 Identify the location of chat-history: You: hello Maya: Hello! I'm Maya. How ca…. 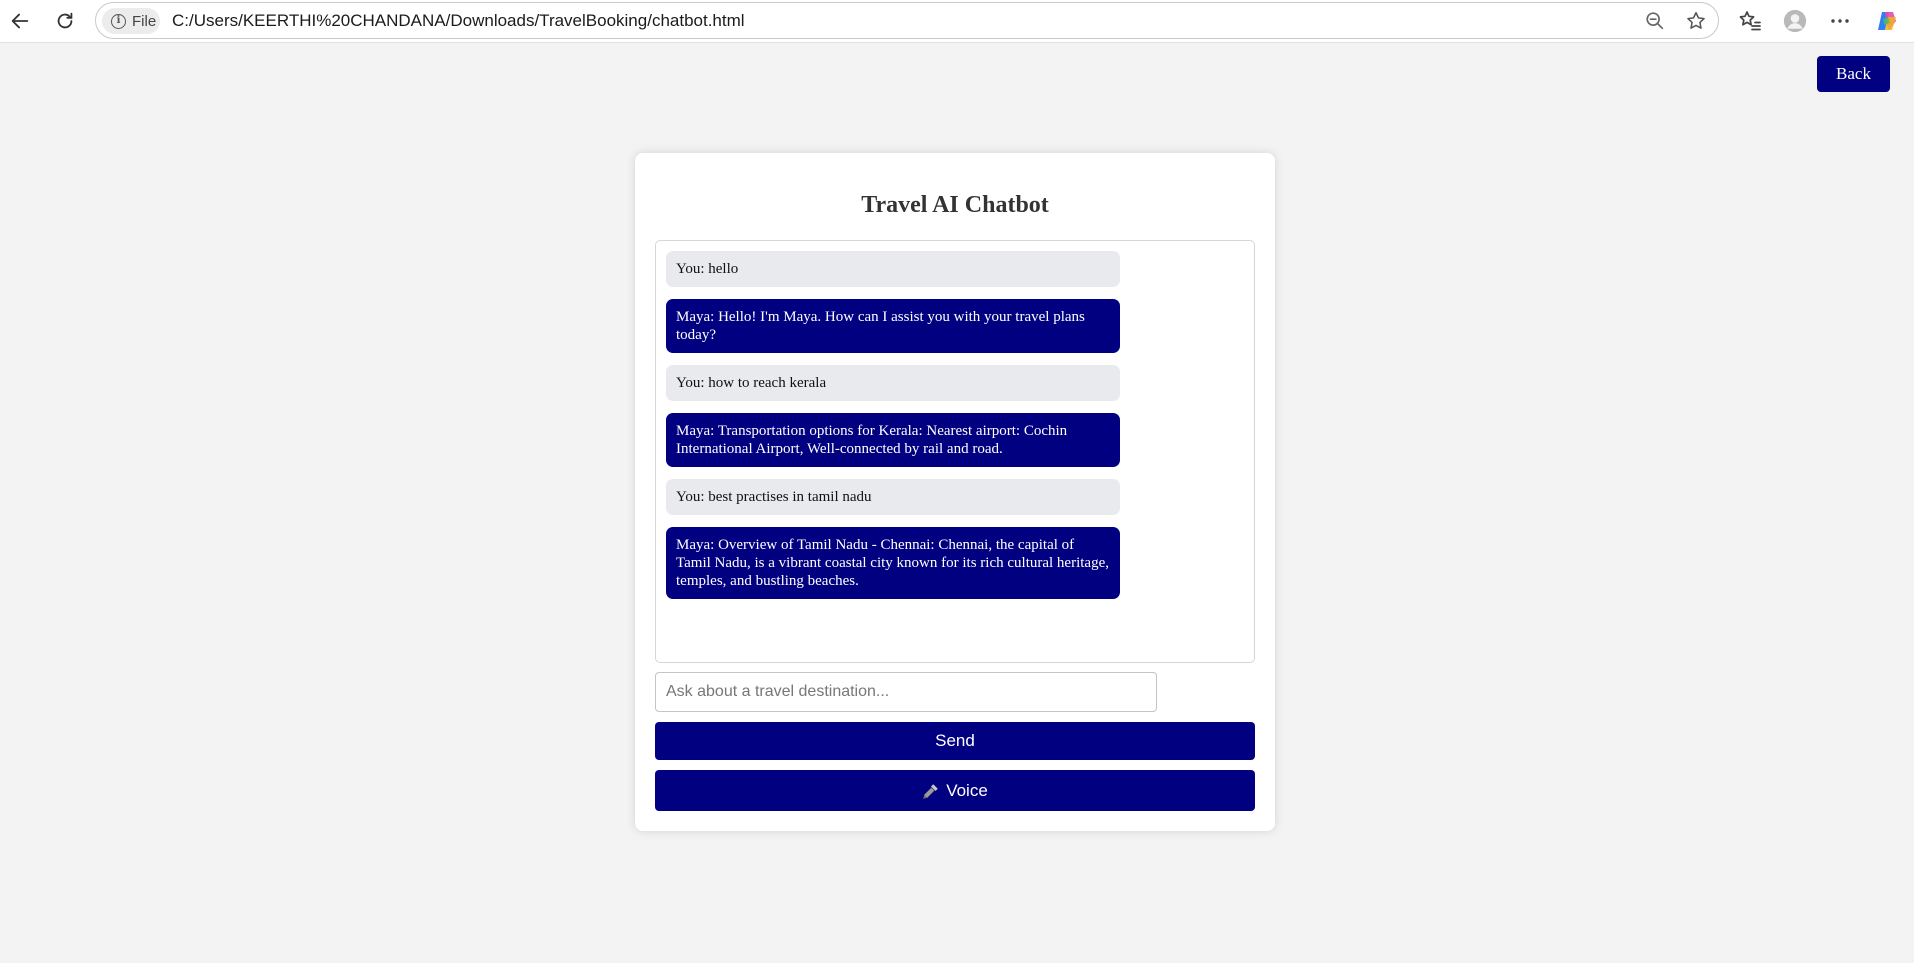
(955, 451).